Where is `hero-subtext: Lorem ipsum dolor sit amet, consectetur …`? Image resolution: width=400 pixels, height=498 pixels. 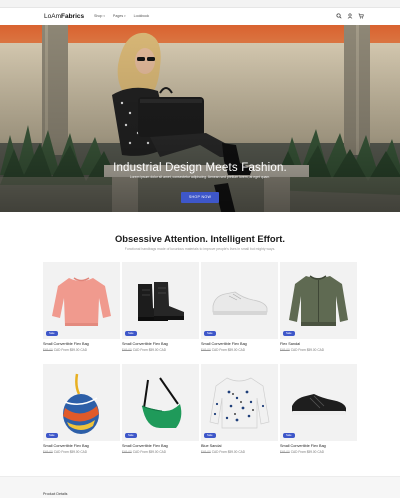
hero-subtext: Lorem ipsum dolor sit amet, consectetur … is located at coordinates (200, 177).